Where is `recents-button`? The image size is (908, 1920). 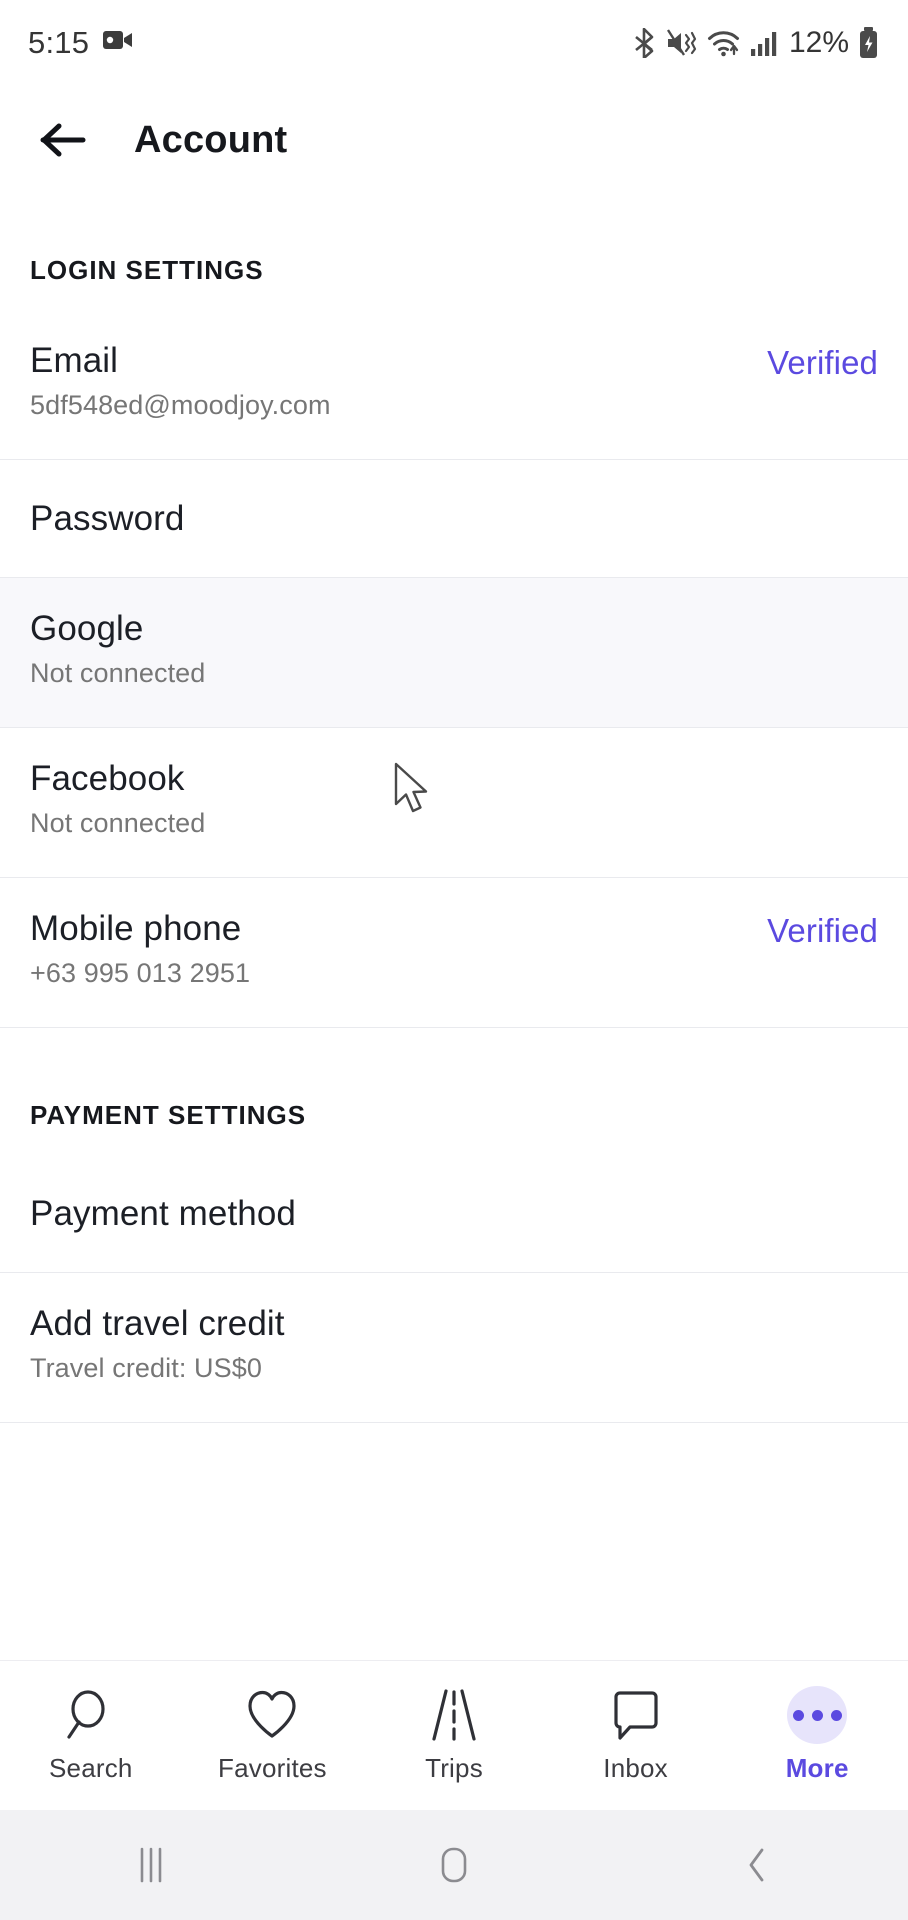 recents-button is located at coordinates (151, 1865).